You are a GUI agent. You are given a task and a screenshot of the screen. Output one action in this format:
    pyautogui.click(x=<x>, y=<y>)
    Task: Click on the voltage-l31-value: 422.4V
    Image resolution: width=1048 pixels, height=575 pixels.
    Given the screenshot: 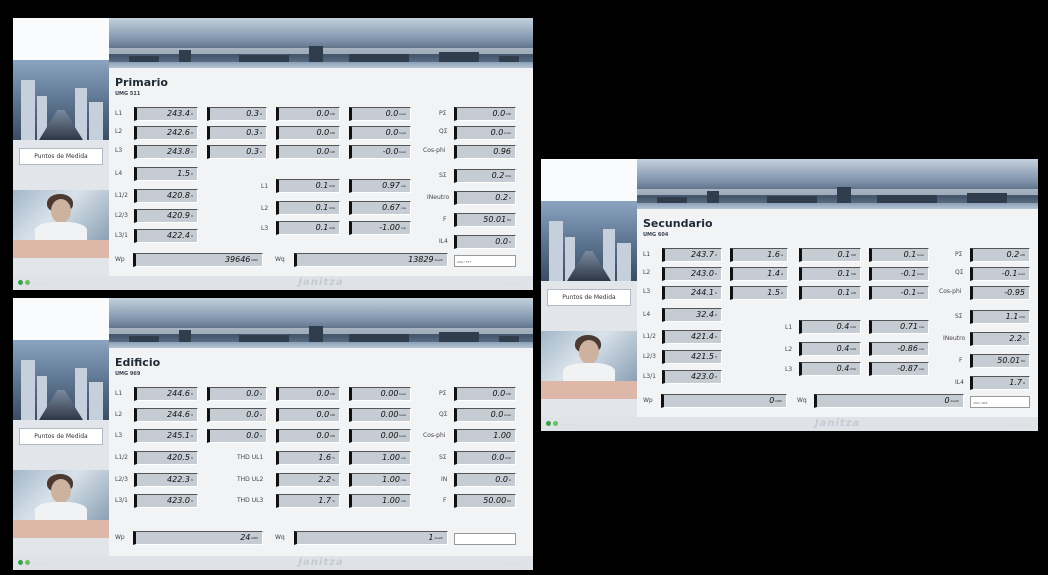 What is the action you would take?
    pyautogui.click(x=166, y=236)
    